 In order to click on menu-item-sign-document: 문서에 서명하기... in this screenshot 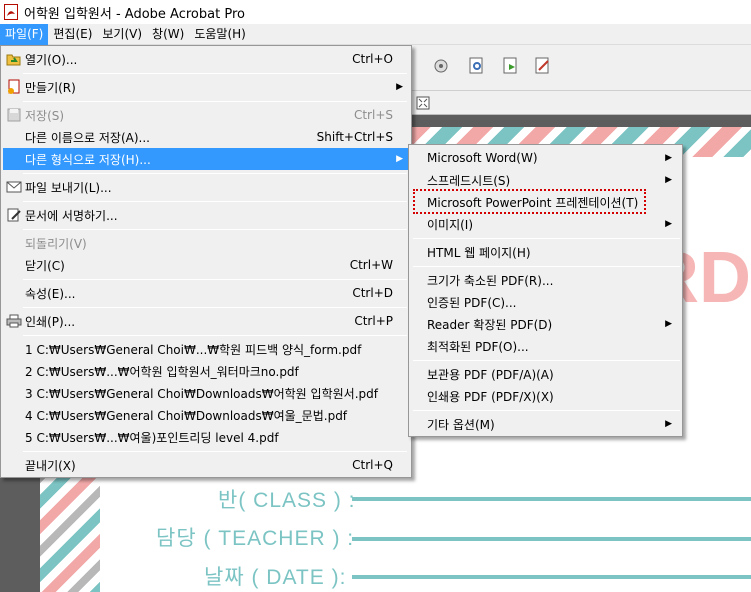, I will do `click(206, 215)`.